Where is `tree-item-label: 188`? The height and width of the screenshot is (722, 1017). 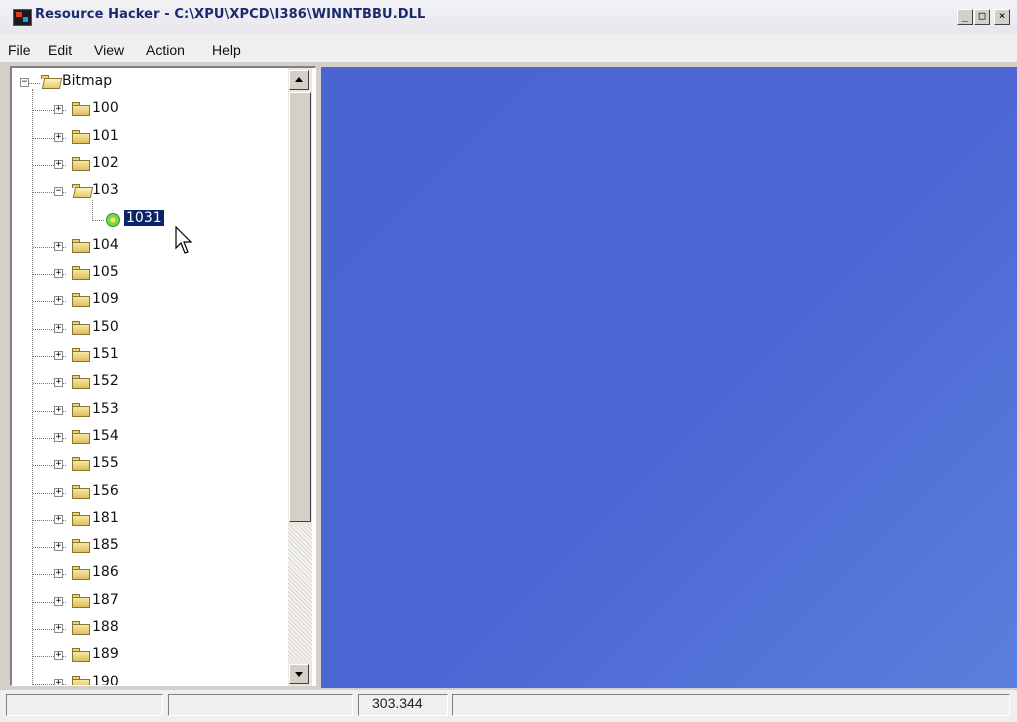
tree-item-label: 188 is located at coordinates (105, 627).